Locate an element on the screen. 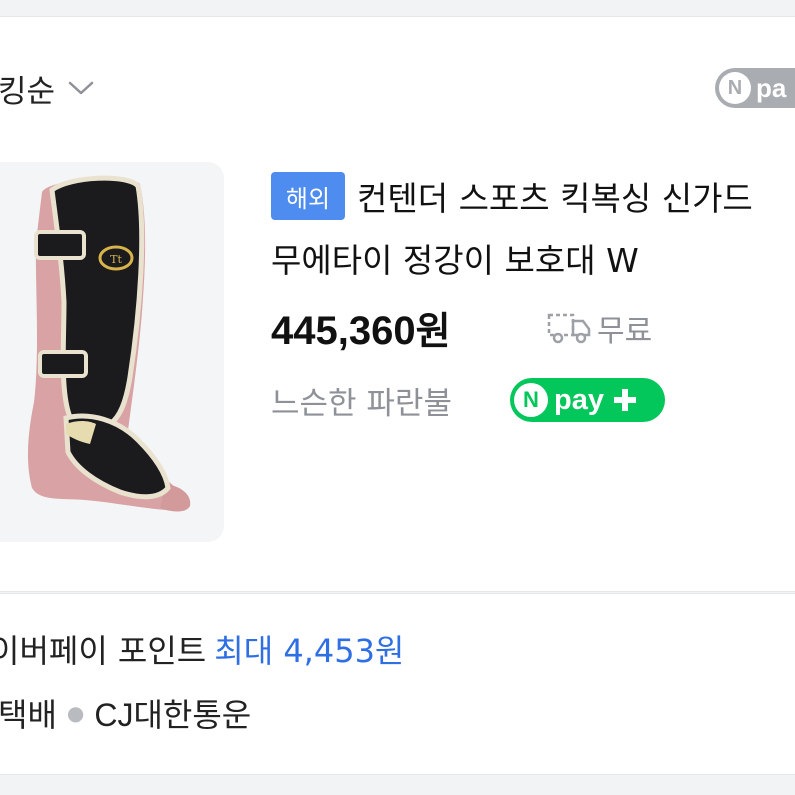  shipping-info: 무료 is located at coordinates (599, 328).